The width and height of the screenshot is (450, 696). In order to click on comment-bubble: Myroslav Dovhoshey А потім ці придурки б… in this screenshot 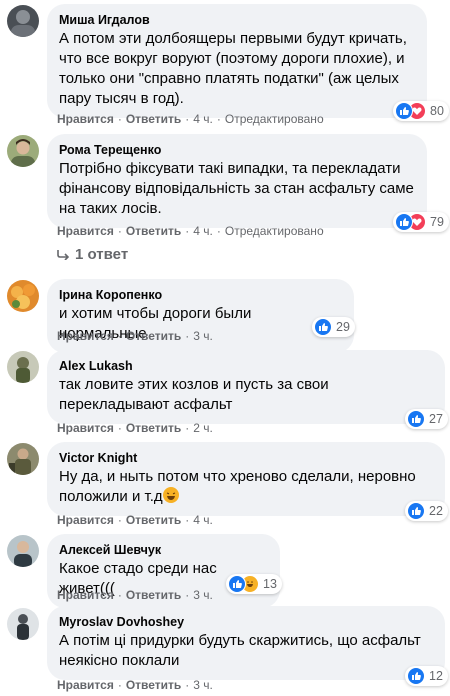, I will do `click(246, 643)`.